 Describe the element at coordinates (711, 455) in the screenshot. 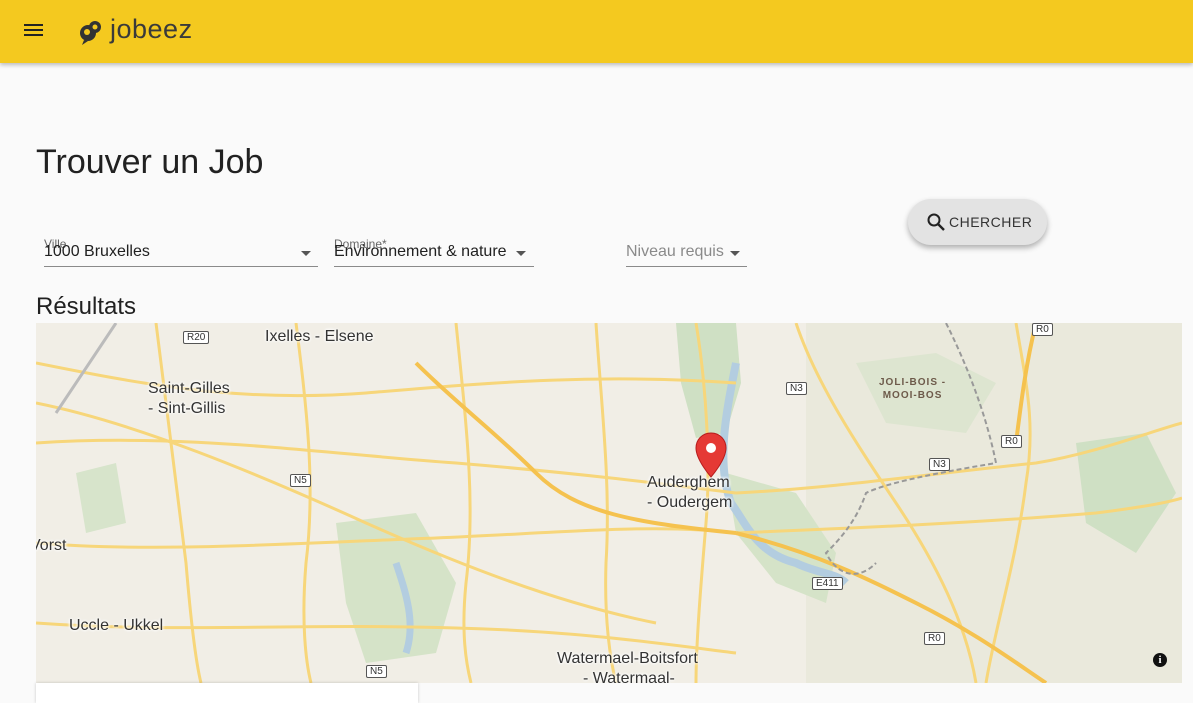

I see `location-pin-icon` at that location.